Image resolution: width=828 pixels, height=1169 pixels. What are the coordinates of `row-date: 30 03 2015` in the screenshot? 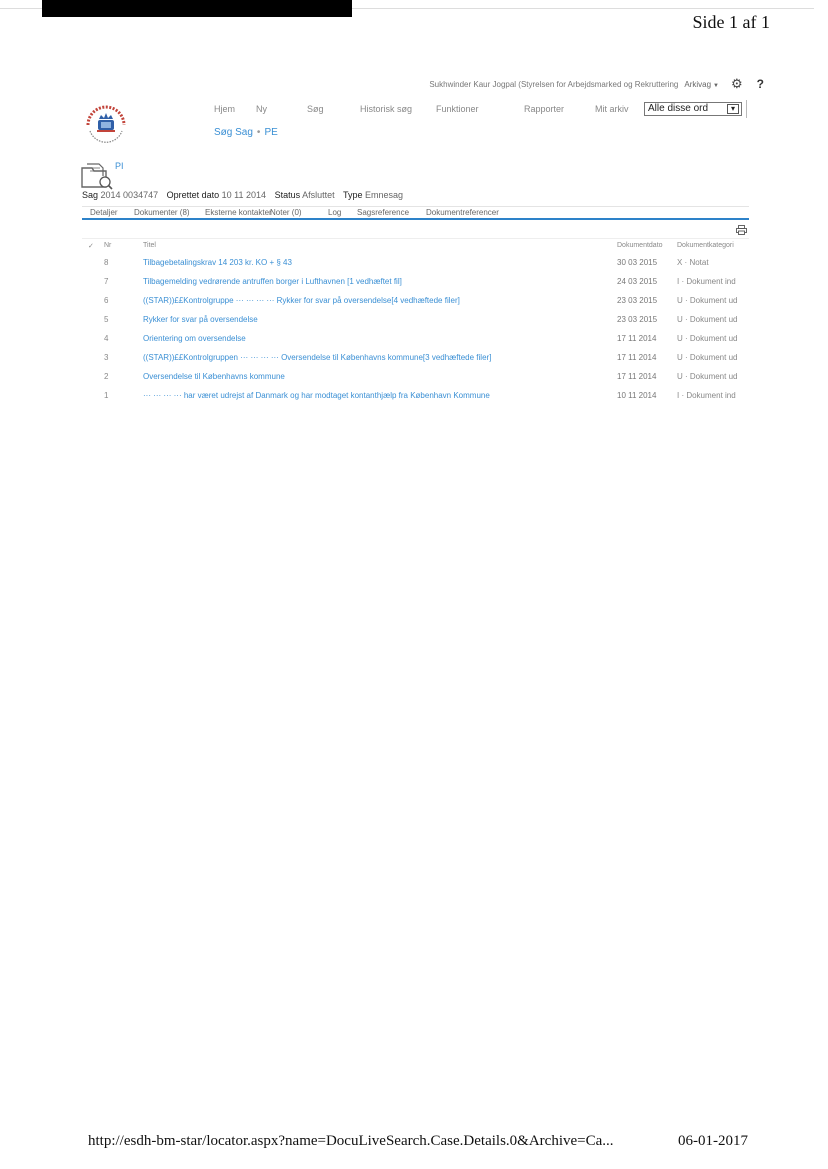 It's located at (637, 262).